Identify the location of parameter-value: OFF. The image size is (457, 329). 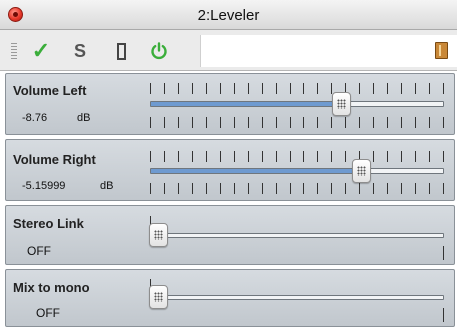
(48, 313).